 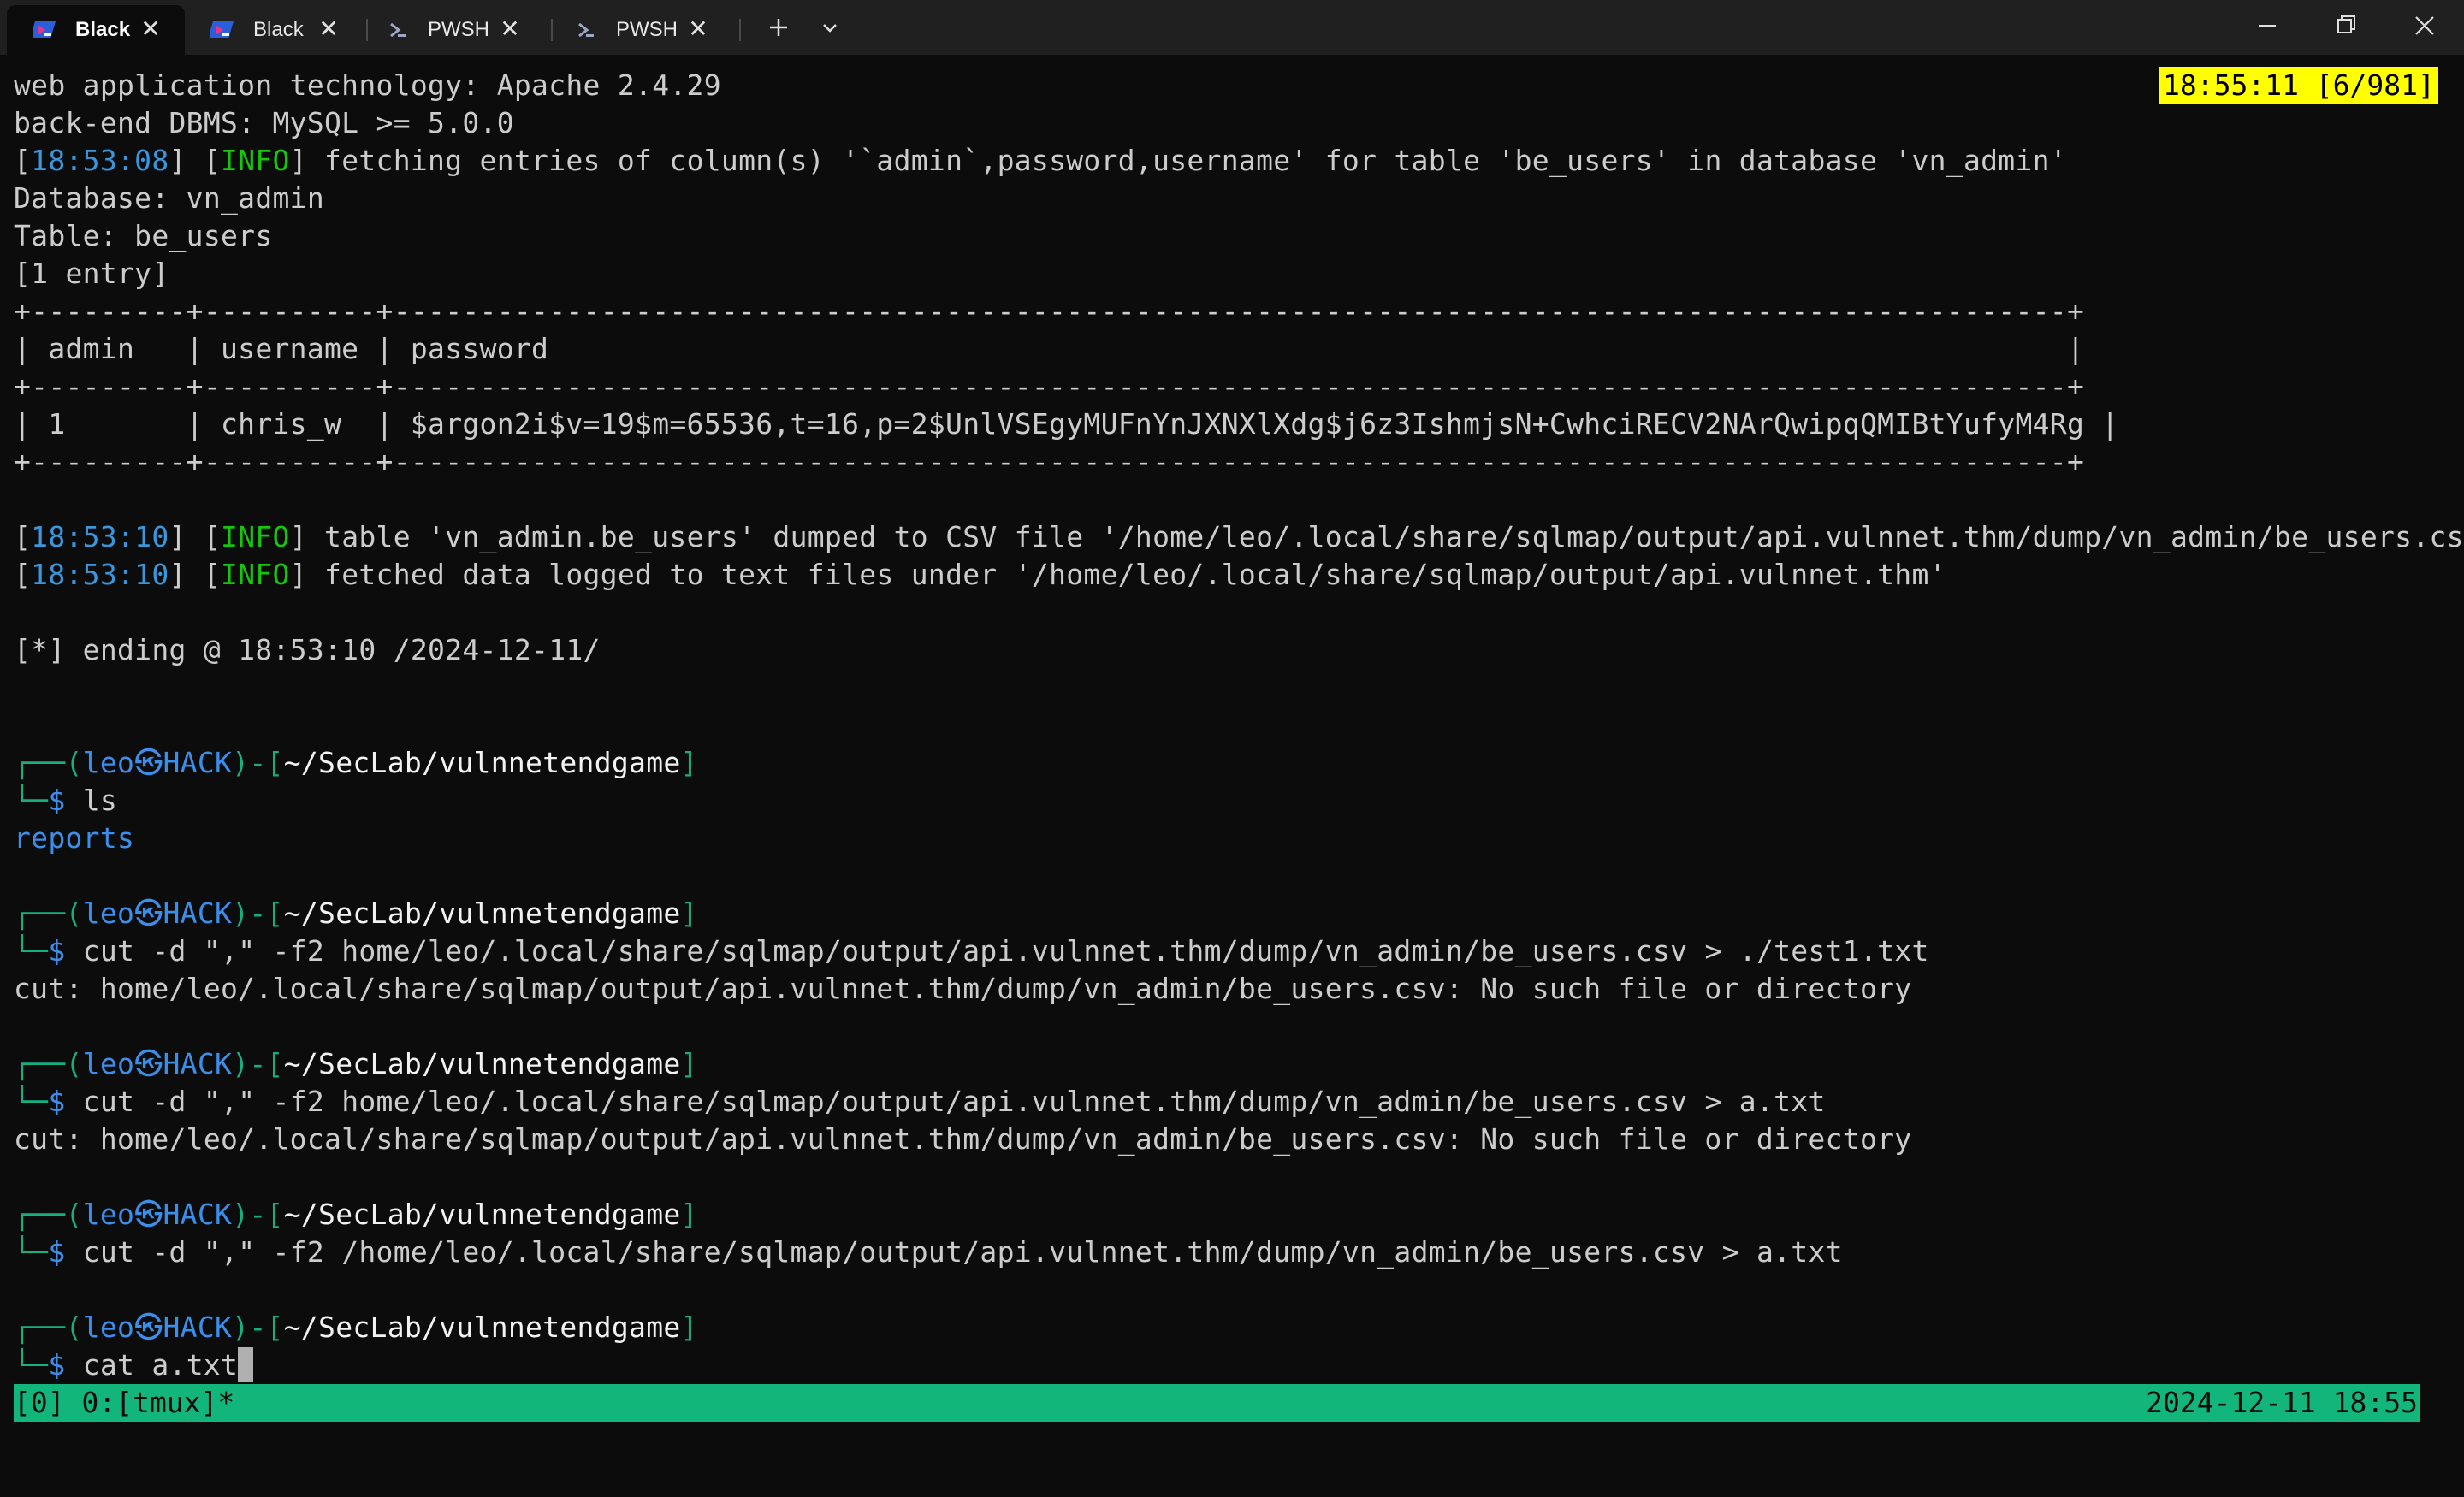 What do you see at coordinates (169, 198) in the screenshot?
I see `output-line: Database: vn_admin` at bounding box center [169, 198].